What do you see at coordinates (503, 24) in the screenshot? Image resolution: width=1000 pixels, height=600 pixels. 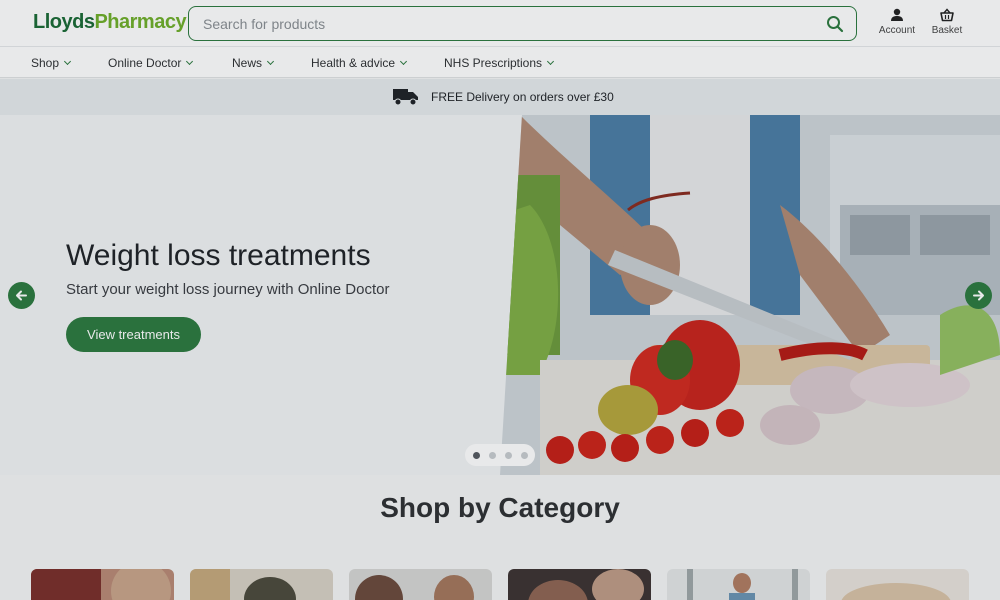 I see `search-input` at bounding box center [503, 24].